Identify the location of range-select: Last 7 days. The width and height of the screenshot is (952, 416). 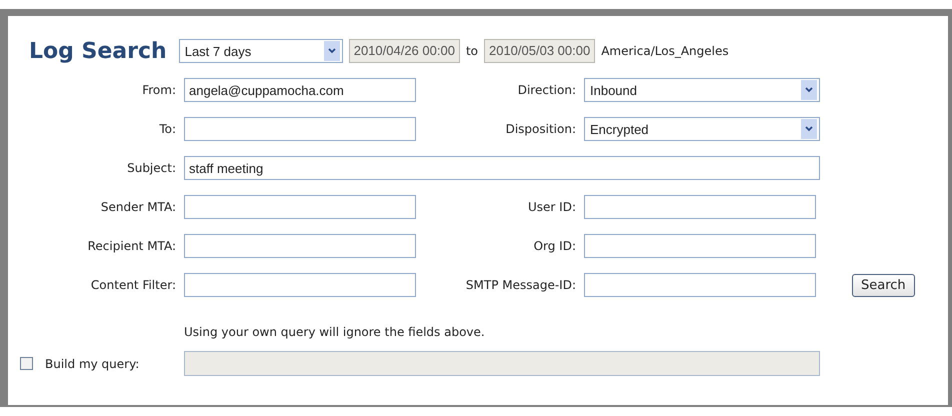
(260, 51).